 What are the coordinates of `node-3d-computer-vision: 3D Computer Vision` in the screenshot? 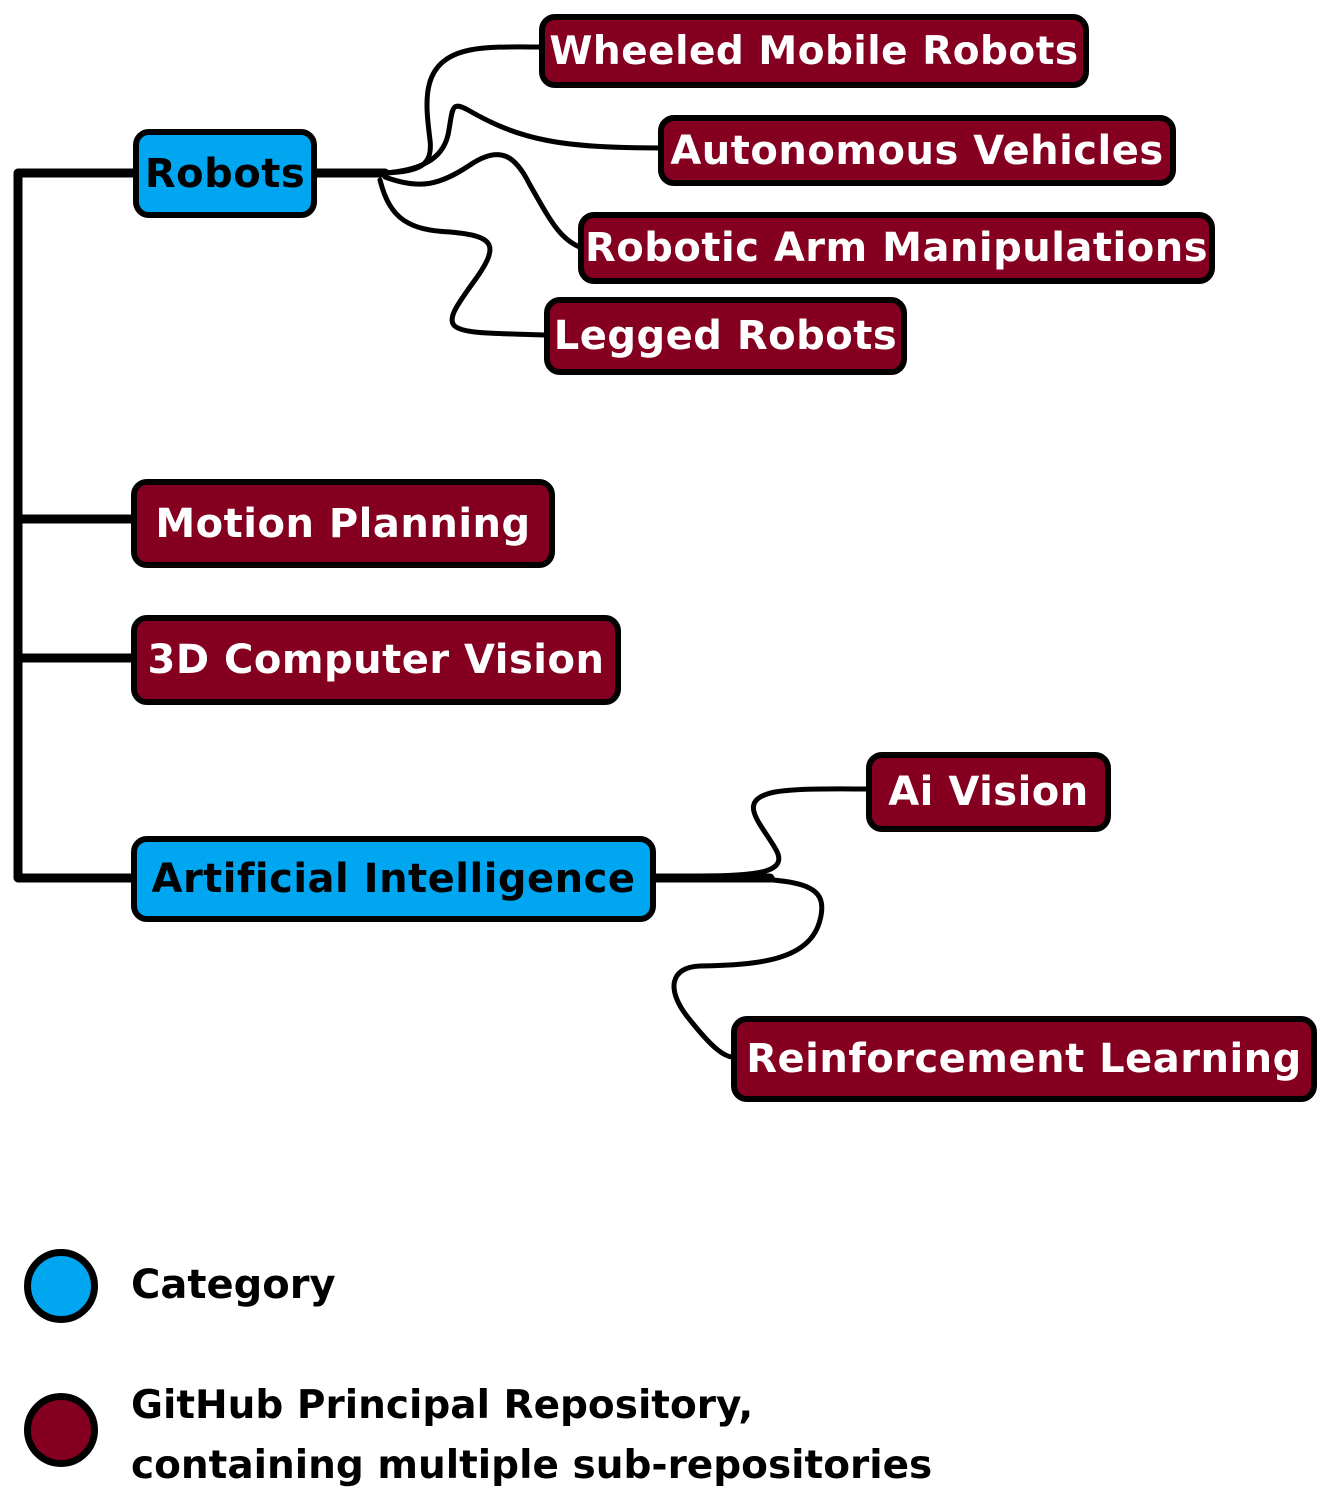 It's located at (376, 660).